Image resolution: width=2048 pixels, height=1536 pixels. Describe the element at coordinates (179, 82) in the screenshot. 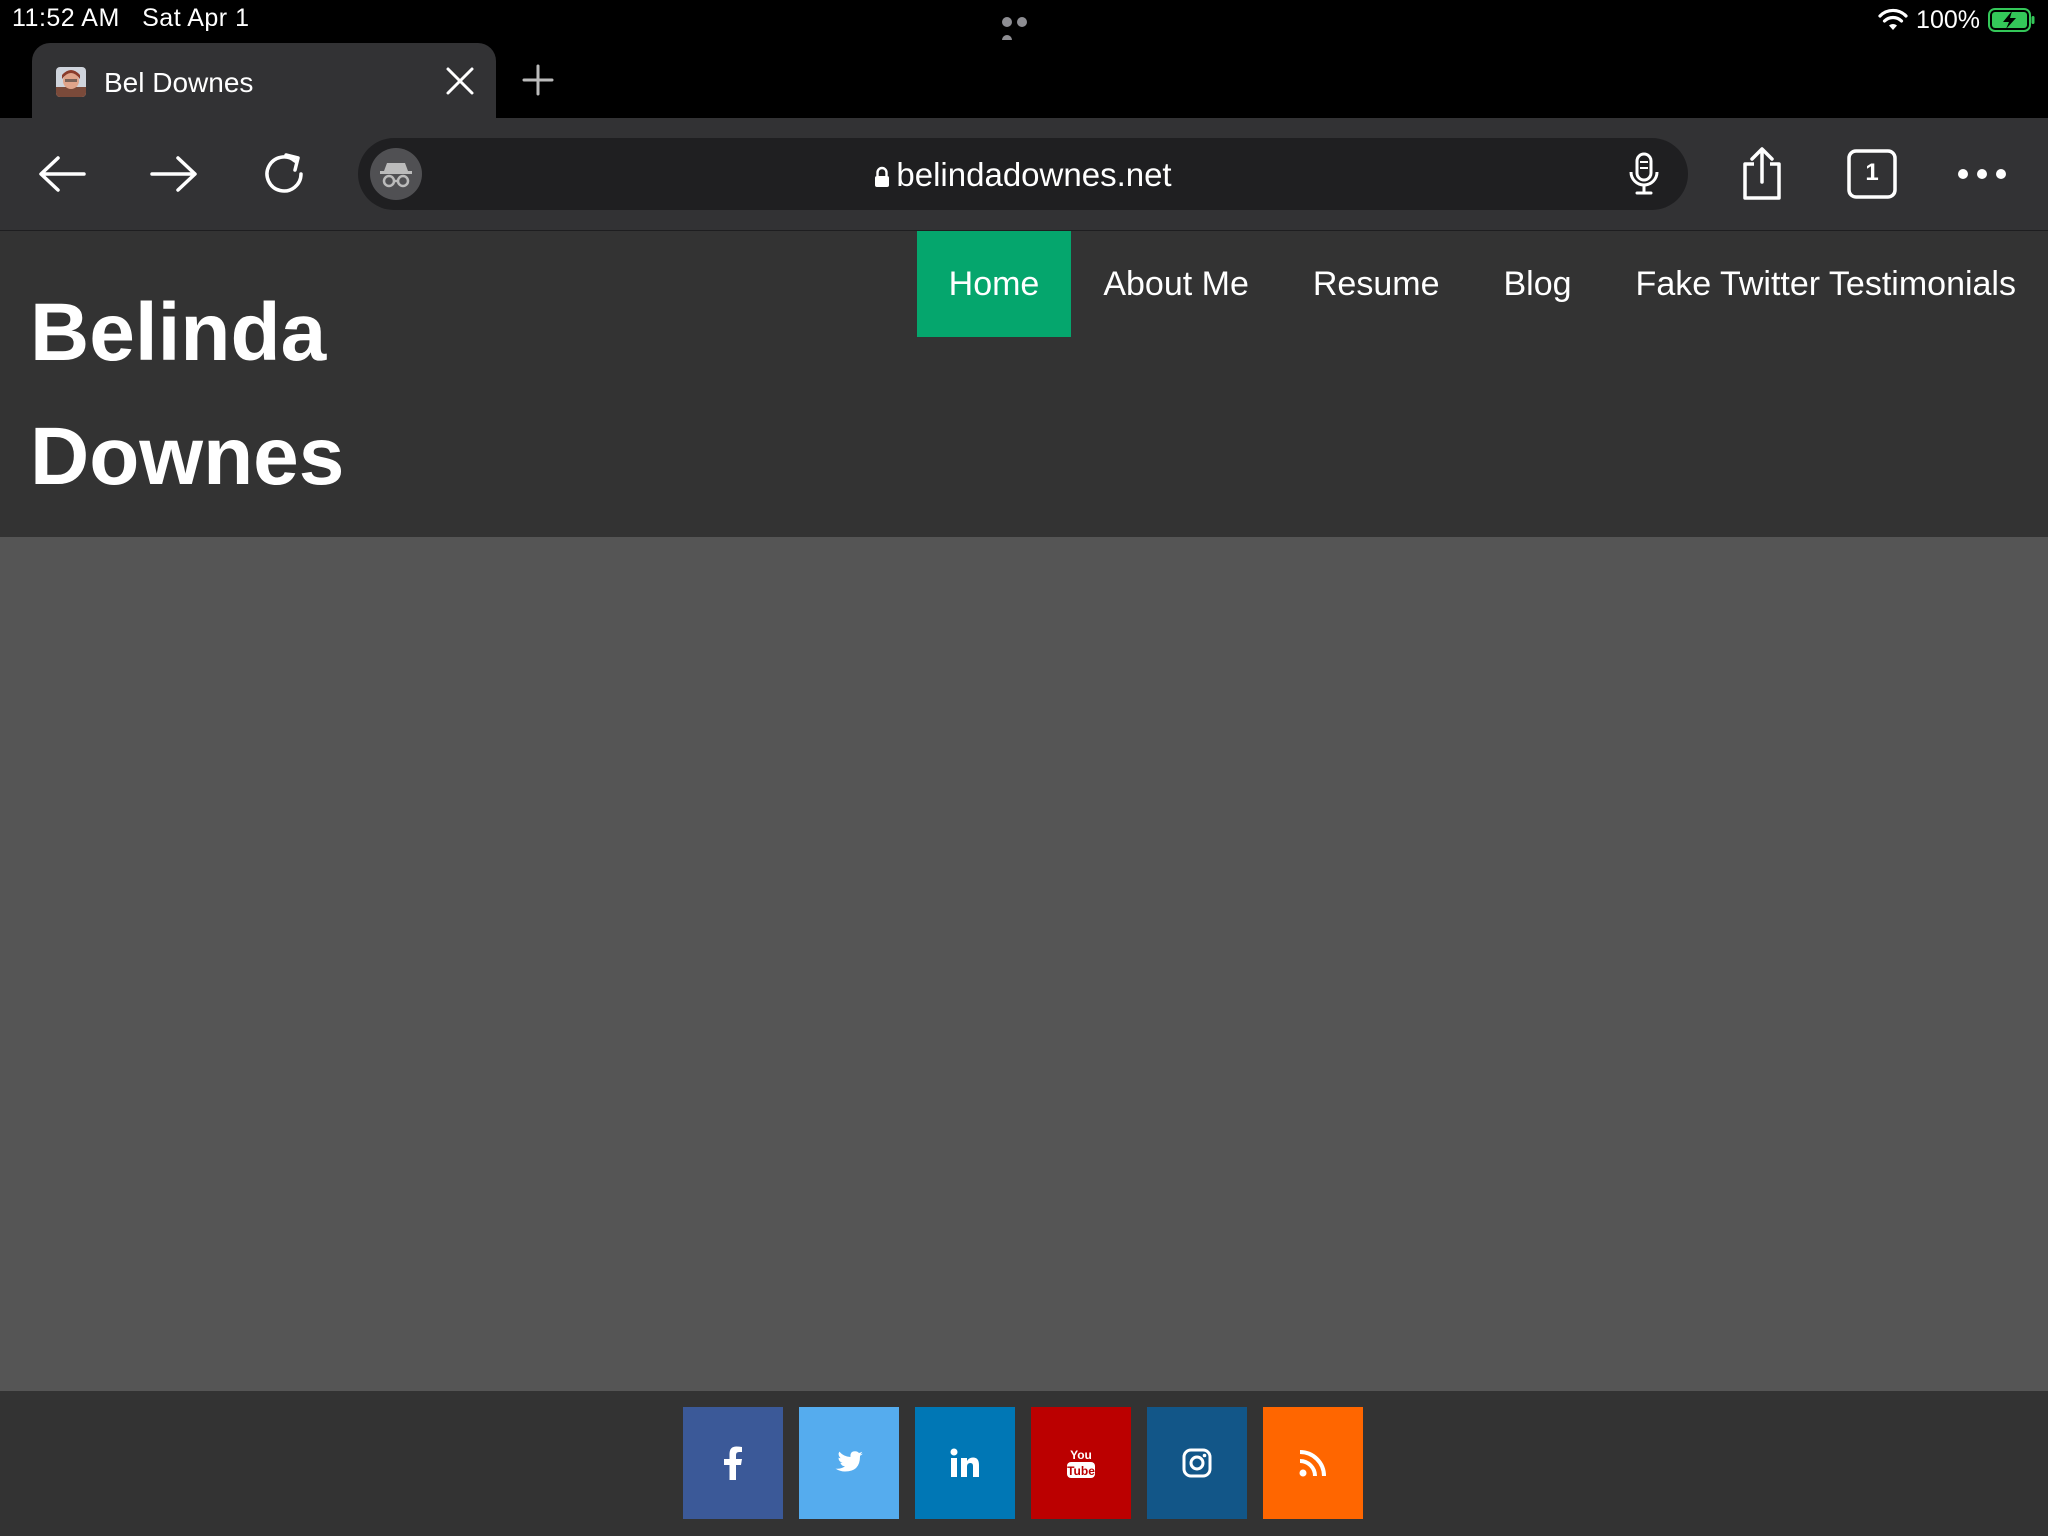

I see `tab-title: Bel Downes` at that location.